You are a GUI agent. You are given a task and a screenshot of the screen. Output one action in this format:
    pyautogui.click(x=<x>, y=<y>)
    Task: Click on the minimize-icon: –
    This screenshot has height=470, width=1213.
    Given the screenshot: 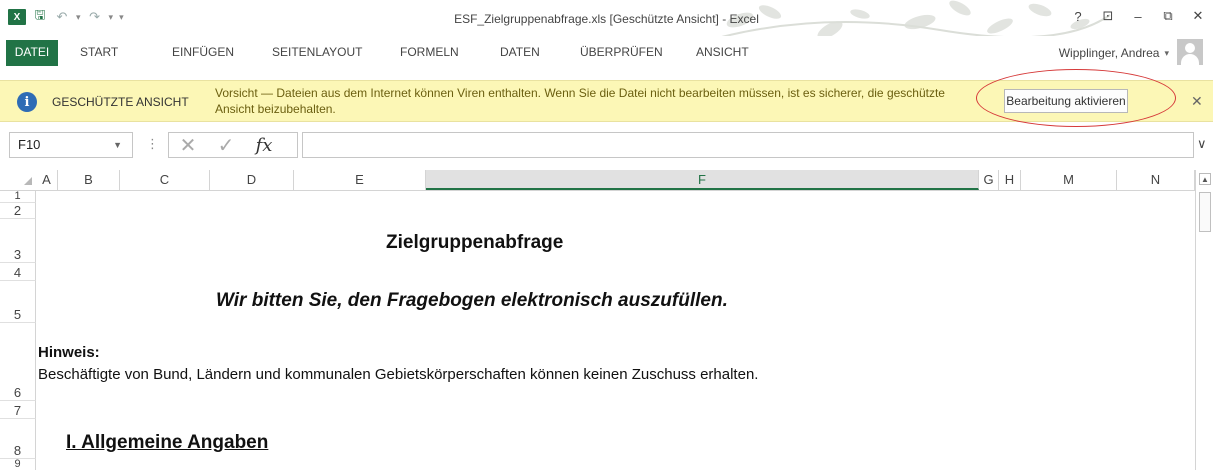 What is the action you would take?
    pyautogui.click(x=1138, y=16)
    